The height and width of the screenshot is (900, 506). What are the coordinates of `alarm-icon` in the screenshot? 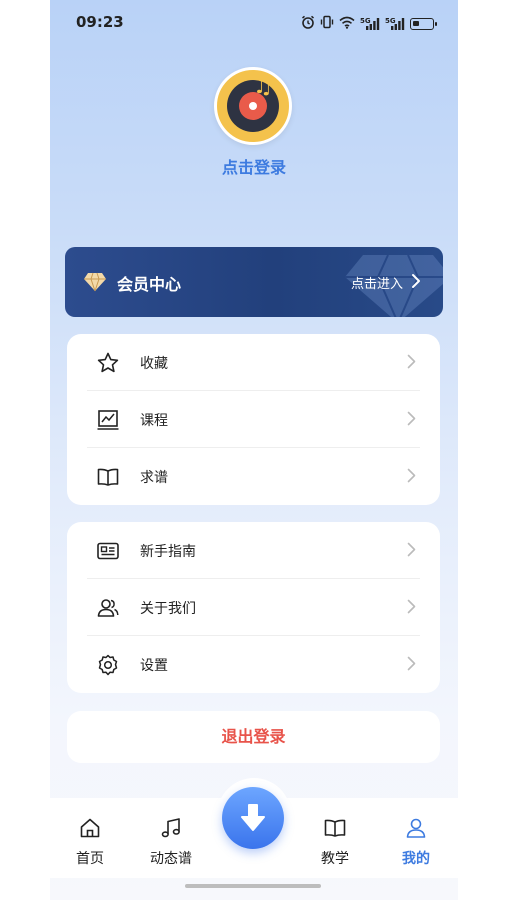 It's located at (308, 23).